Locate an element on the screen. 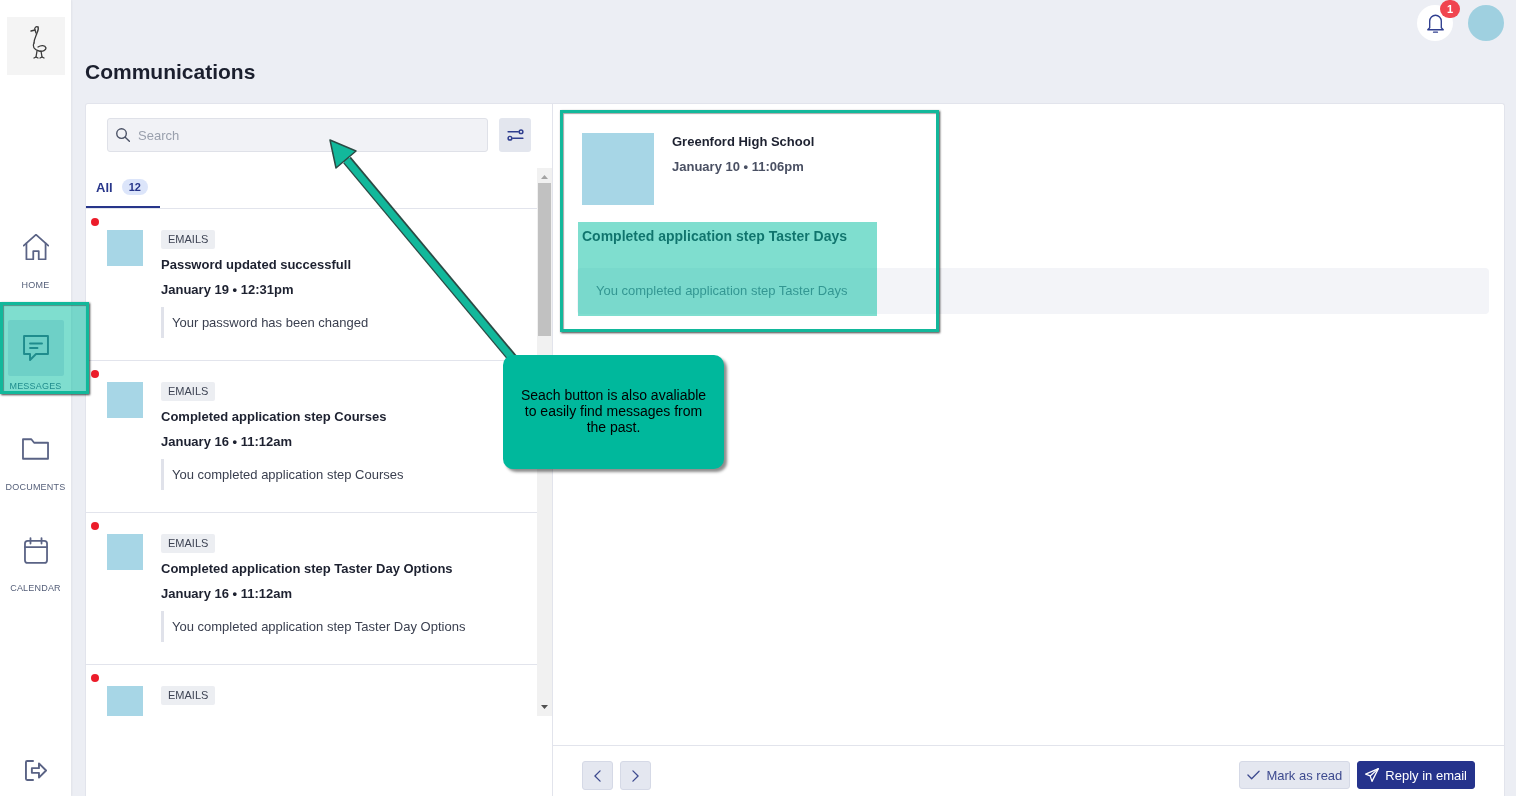 This screenshot has width=1516, height=796. message-preview: You completed application step Taster Day Options is located at coordinates (313, 626).